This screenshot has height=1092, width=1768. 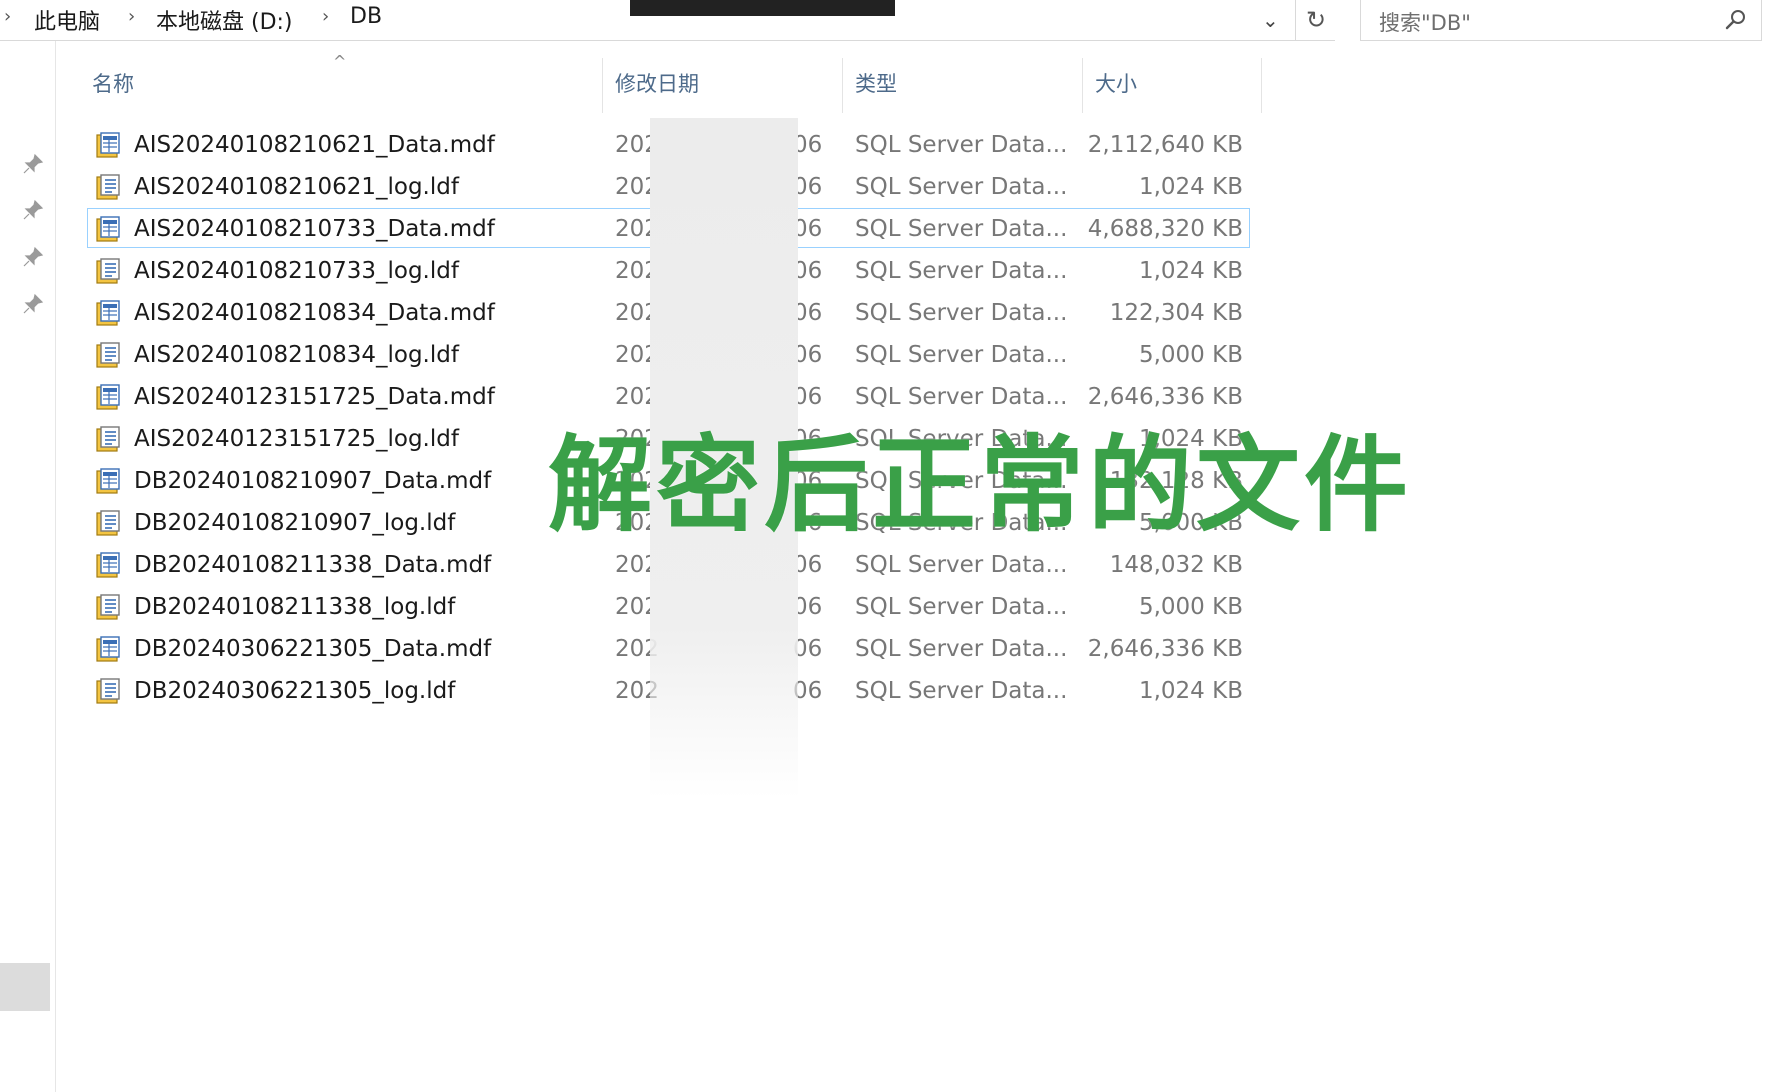 What do you see at coordinates (295, 691) in the screenshot?
I see `file-name: DB20240306221305_log.ldf` at bounding box center [295, 691].